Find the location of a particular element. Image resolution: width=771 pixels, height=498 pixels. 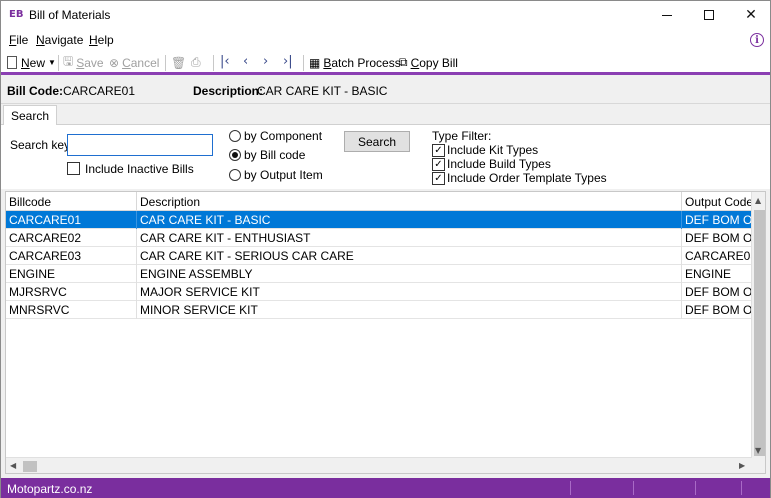

cancel-button: ⊗ Cancel is located at coordinates (134, 62).